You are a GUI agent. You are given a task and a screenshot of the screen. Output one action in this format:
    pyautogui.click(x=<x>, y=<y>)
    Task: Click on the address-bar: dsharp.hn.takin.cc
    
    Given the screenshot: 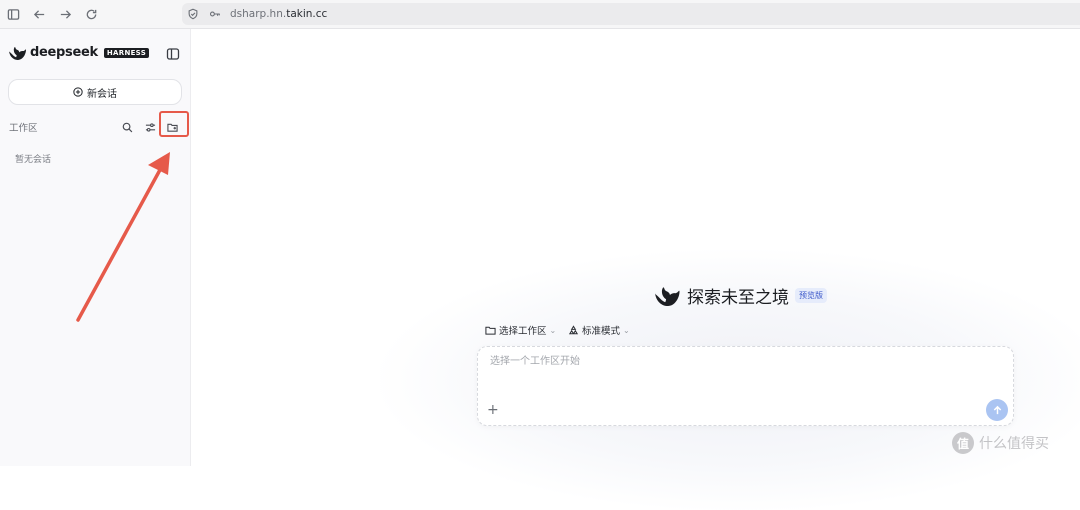 What is the action you would take?
    pyautogui.click(x=631, y=14)
    